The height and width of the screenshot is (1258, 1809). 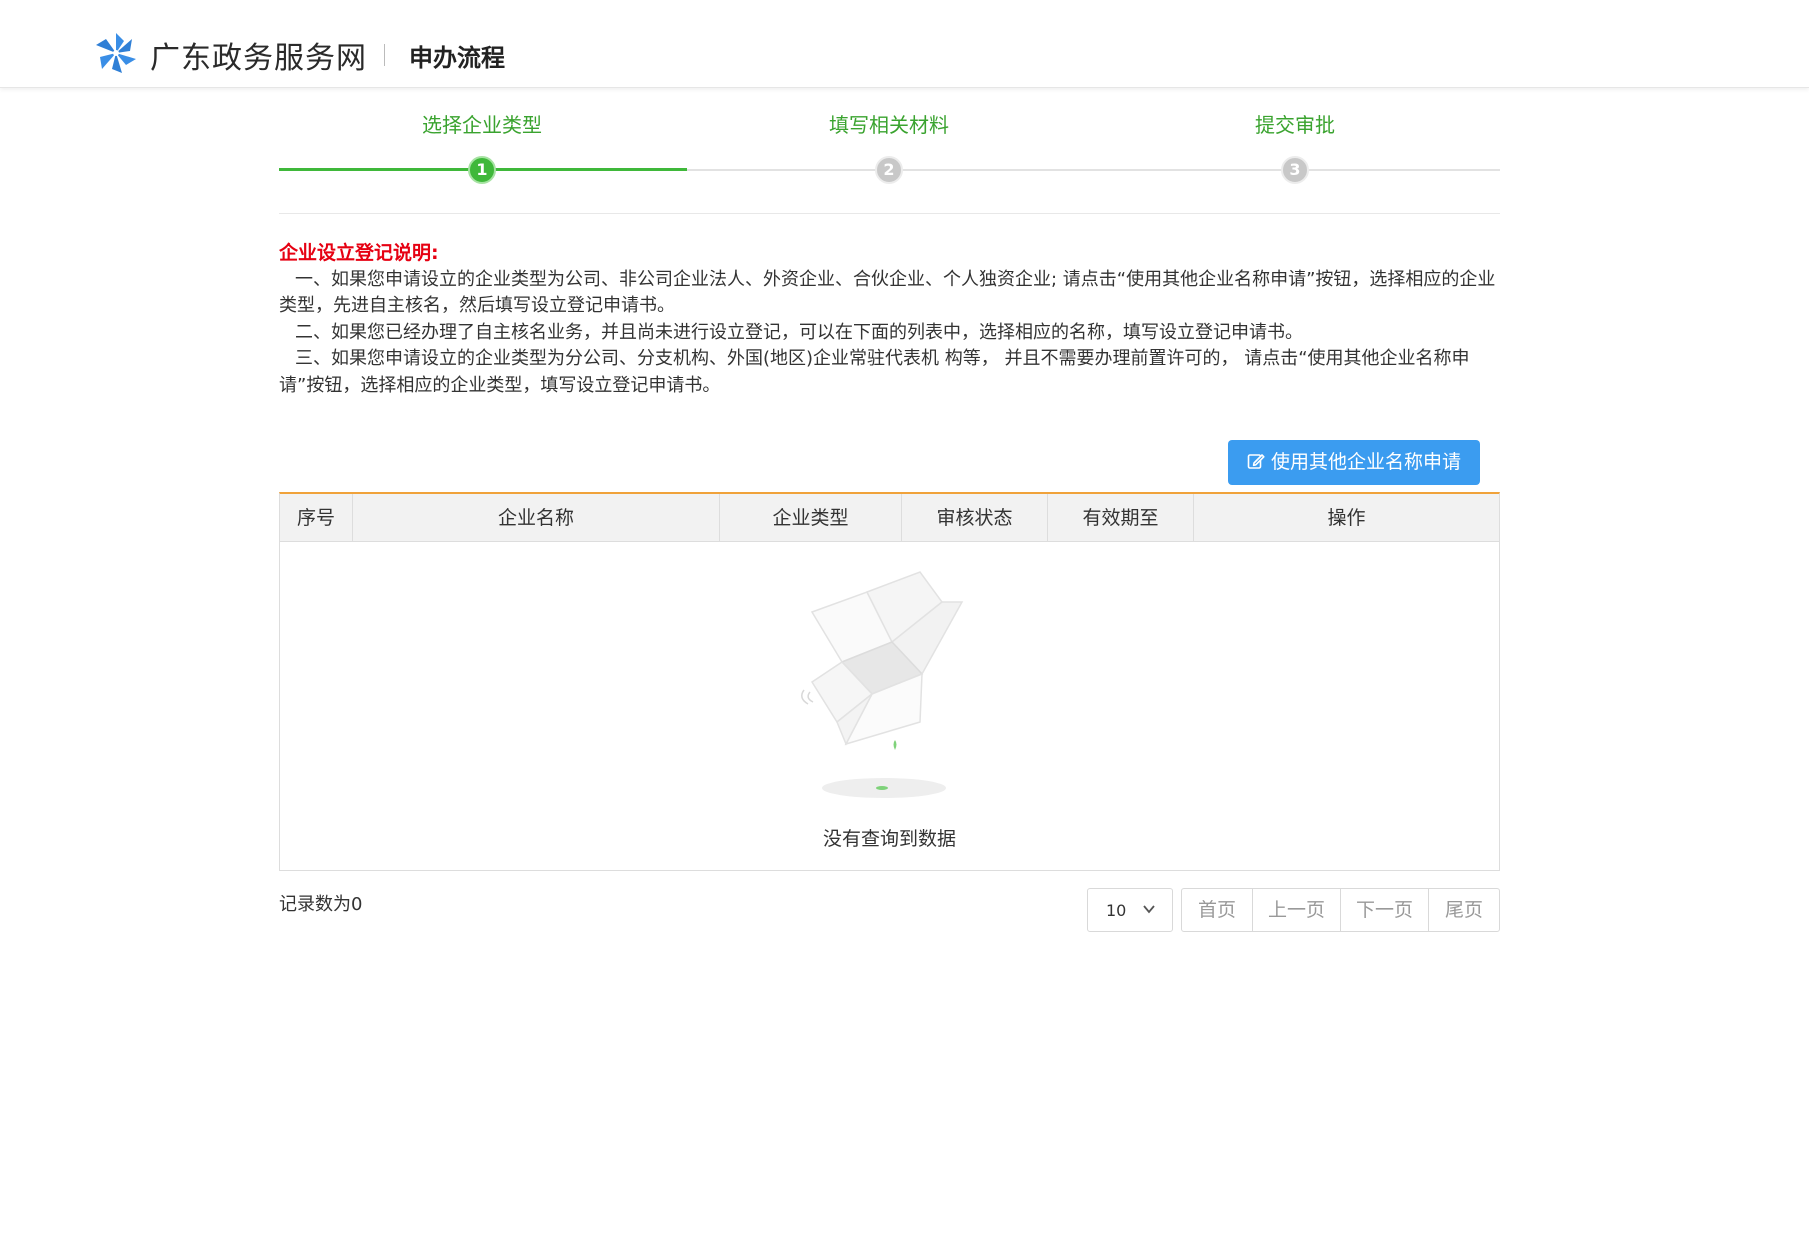 I want to click on progress-steps: 选择企业类型 1 填写相关材料 2 提交审批 3, so click(x=889, y=162).